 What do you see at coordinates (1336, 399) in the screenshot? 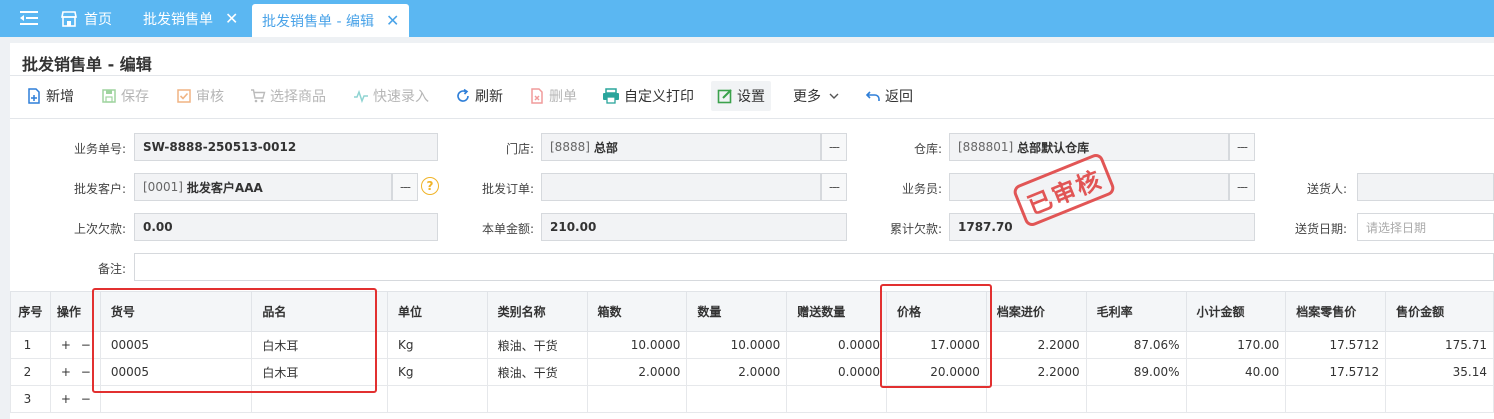
I see `cell-retail` at bounding box center [1336, 399].